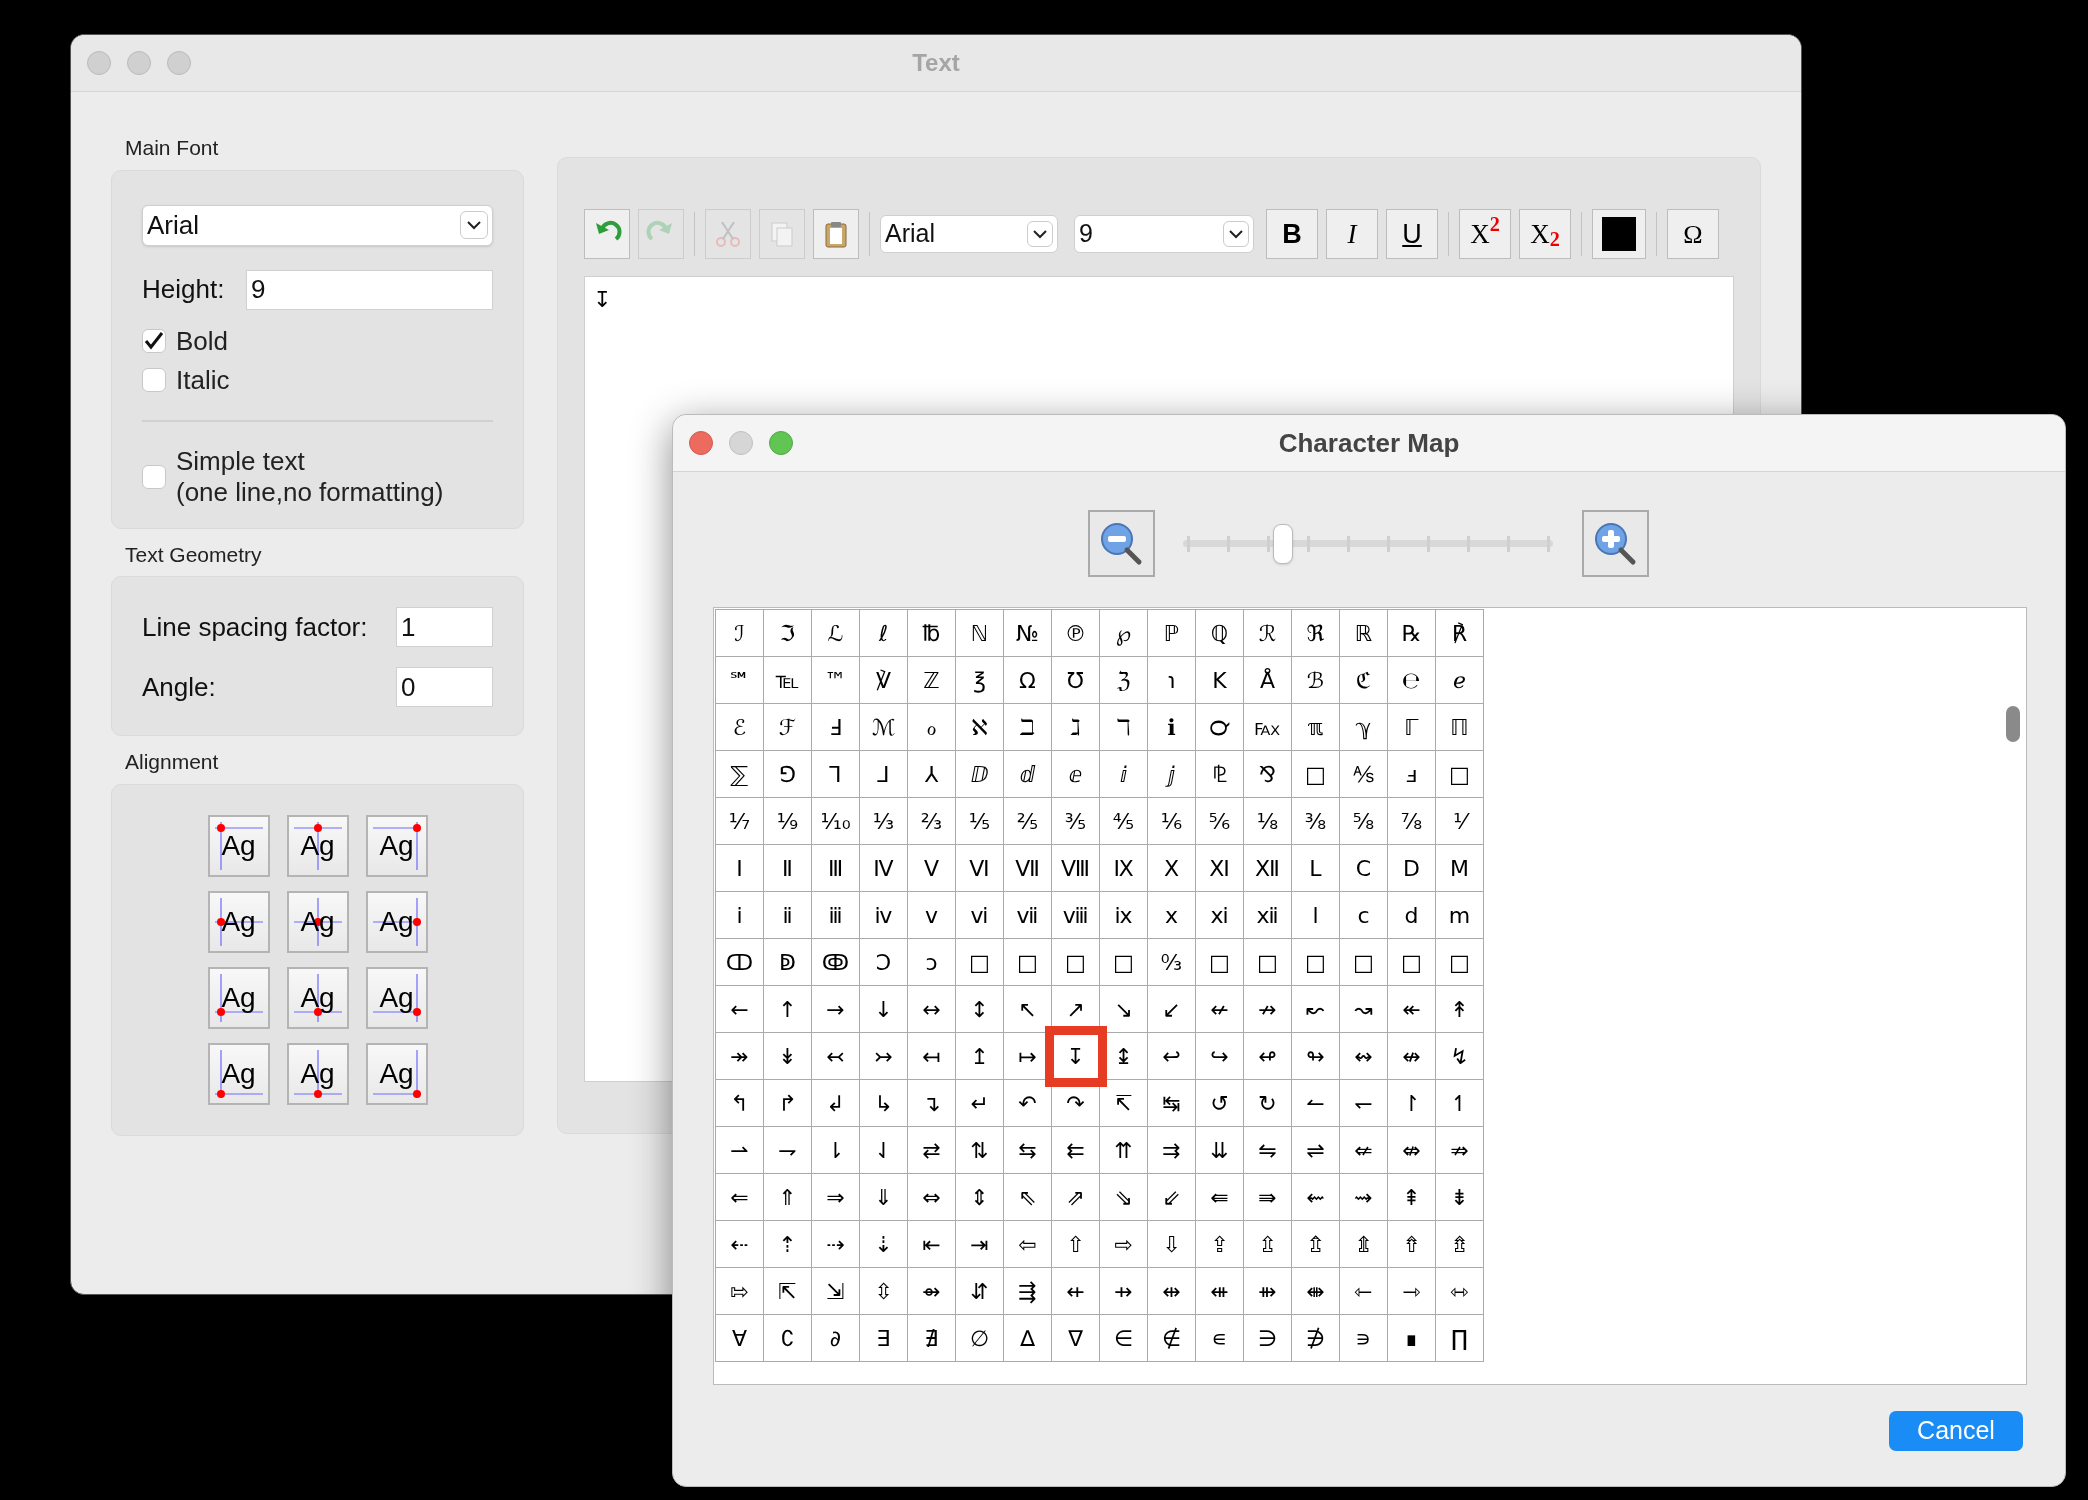  Describe the element at coordinates (1124, 727) in the screenshot. I see `character-cell: ℸ` at that location.